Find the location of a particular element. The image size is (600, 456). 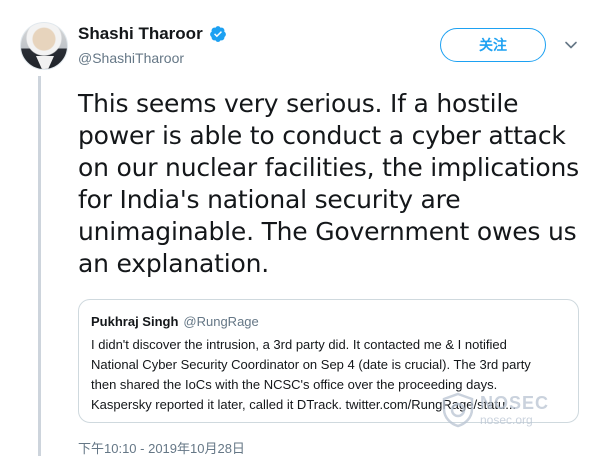

tweet-text-line: unimaginable. The Government owes us is located at coordinates (327, 231).